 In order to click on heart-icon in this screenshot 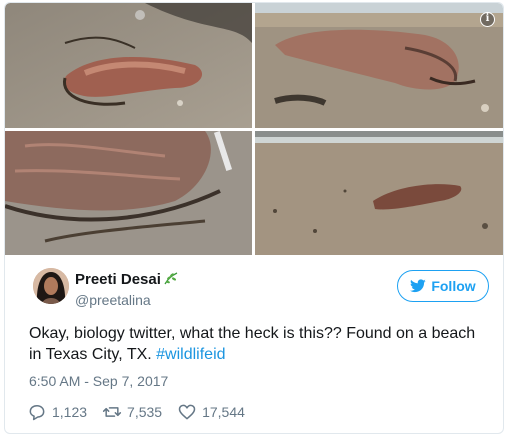, I will do `click(187, 412)`.